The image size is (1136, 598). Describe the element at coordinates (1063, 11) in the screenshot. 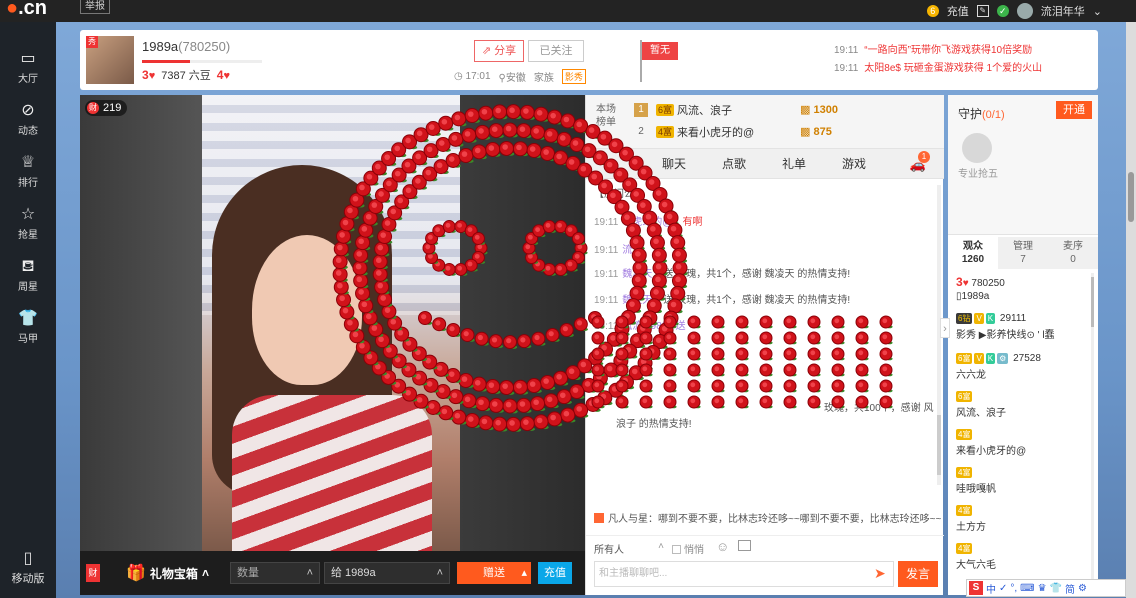

I see `username: 流泪年华` at that location.